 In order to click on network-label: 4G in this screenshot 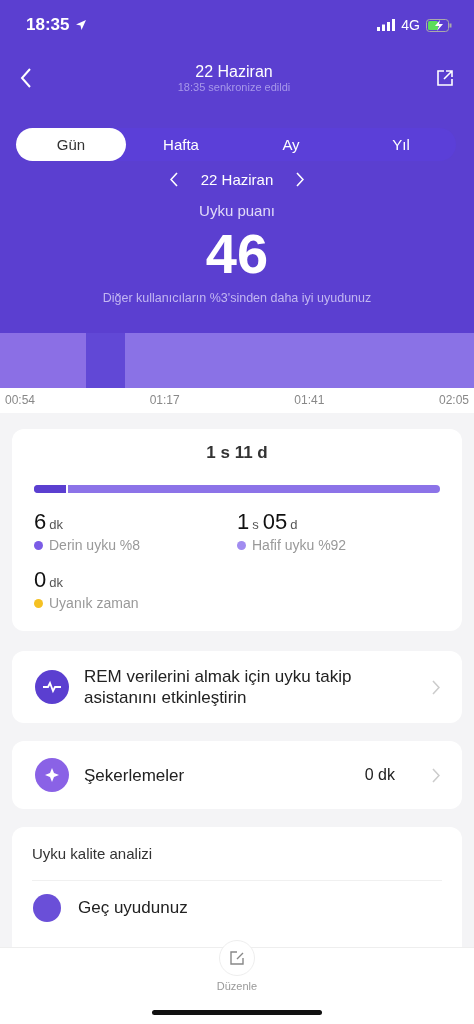, I will do `click(410, 25)`.